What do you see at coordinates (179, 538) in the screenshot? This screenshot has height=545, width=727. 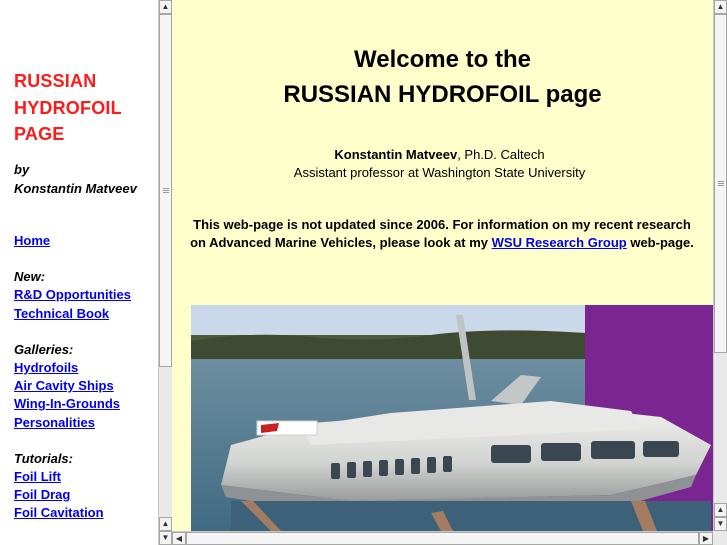 I see `arrow-left-icon: ◀` at bounding box center [179, 538].